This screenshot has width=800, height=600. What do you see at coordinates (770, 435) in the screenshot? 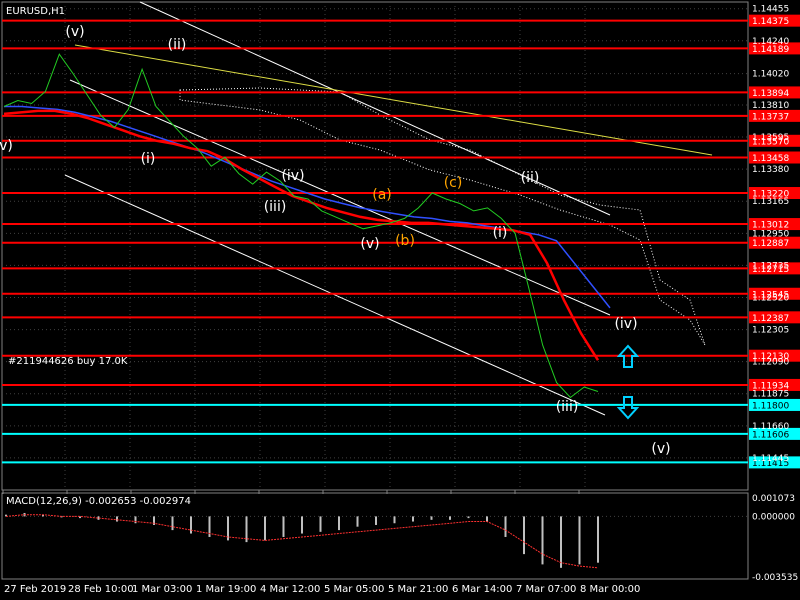
I see `support-price-text: 1.11606` at bounding box center [770, 435].